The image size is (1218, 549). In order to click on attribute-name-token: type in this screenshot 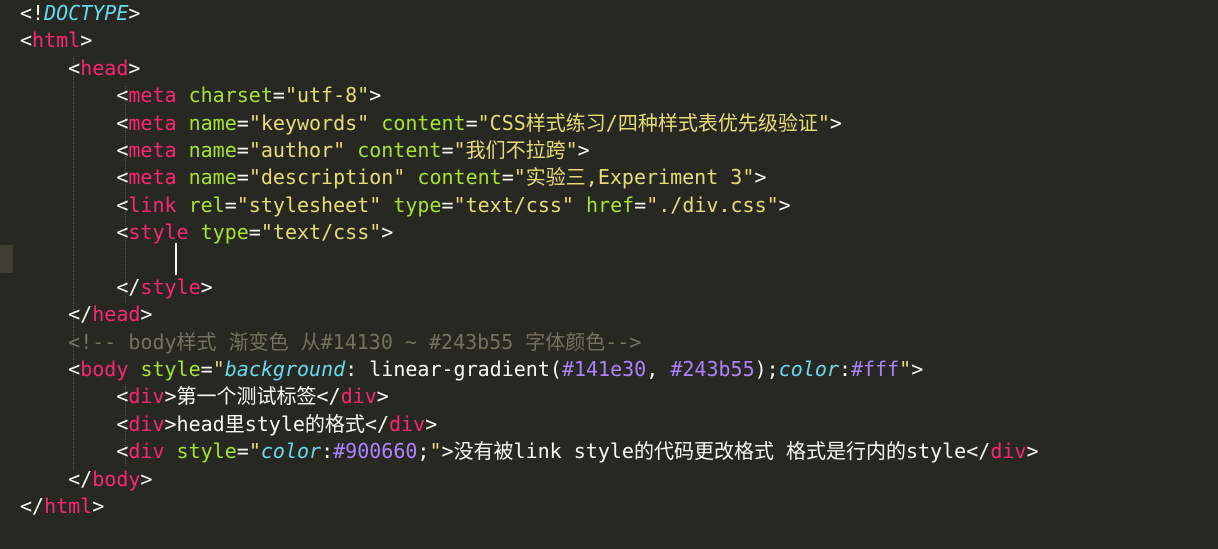, I will do `click(224, 232)`.